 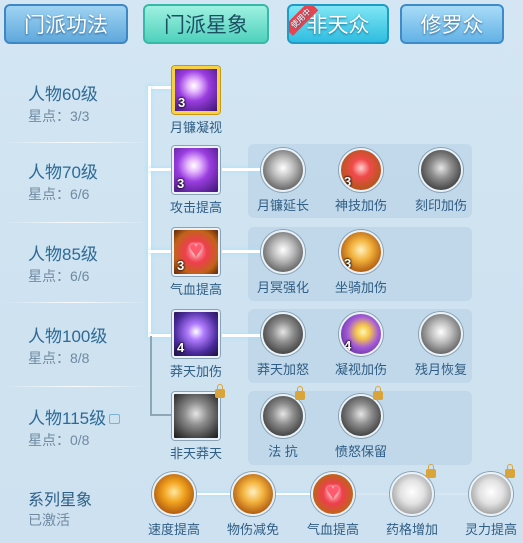 I want to click on silver-figure-icon, so click(x=491, y=494).